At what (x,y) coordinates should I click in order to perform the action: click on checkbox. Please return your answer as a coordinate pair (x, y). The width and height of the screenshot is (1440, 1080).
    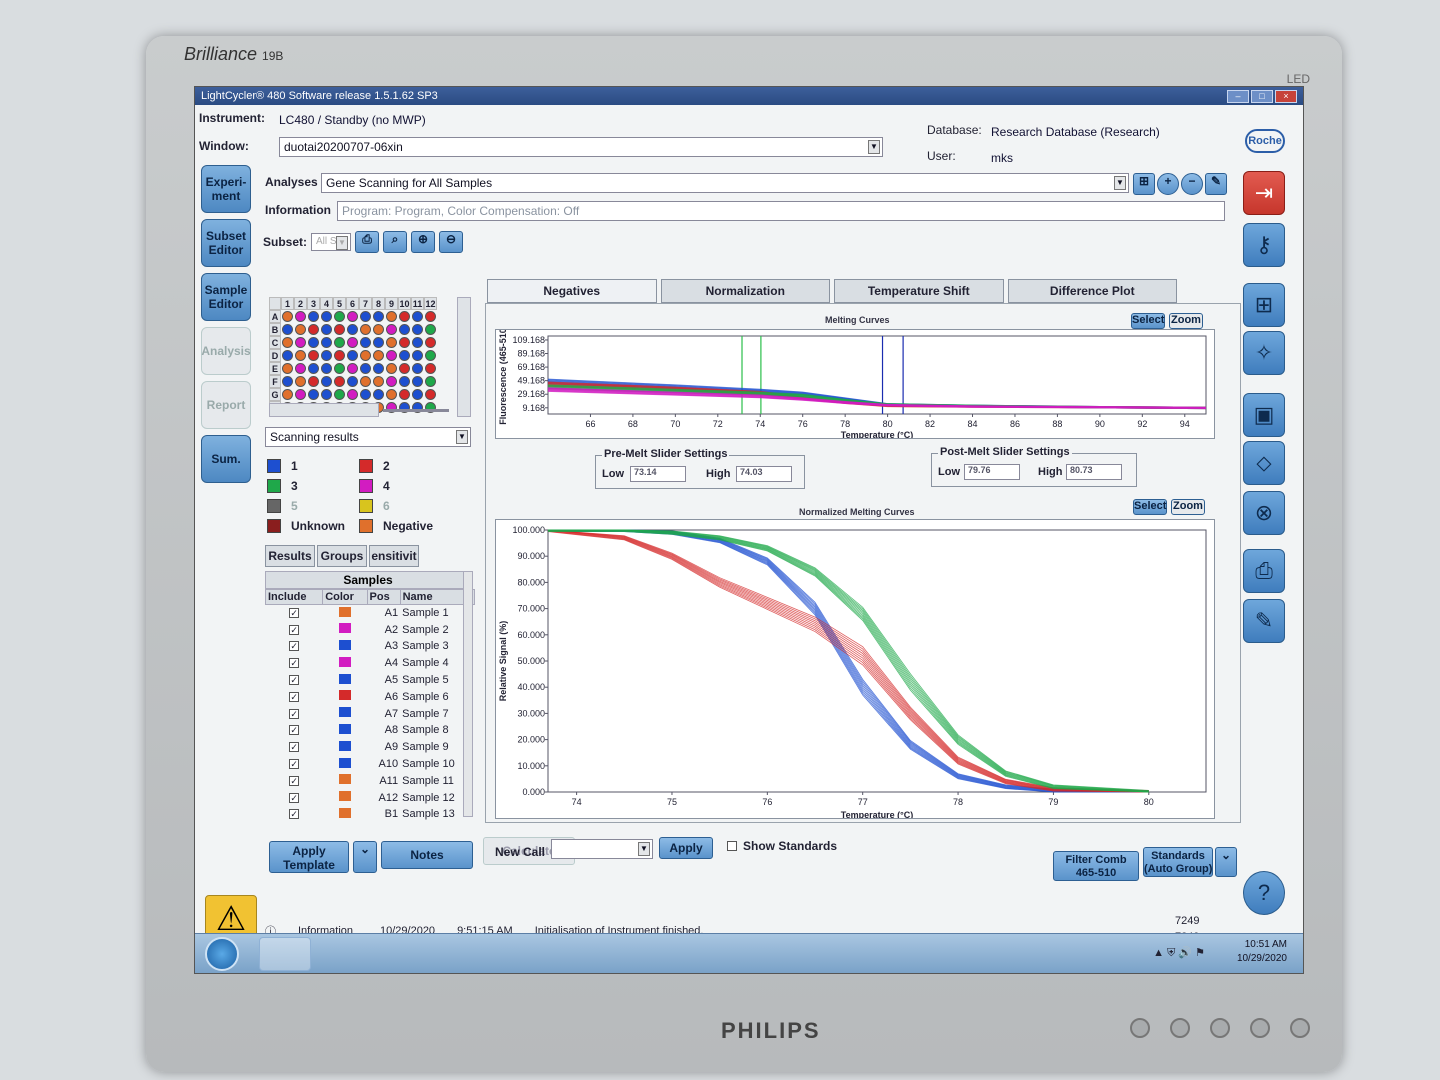
    Looking at the image, I should click on (732, 846).